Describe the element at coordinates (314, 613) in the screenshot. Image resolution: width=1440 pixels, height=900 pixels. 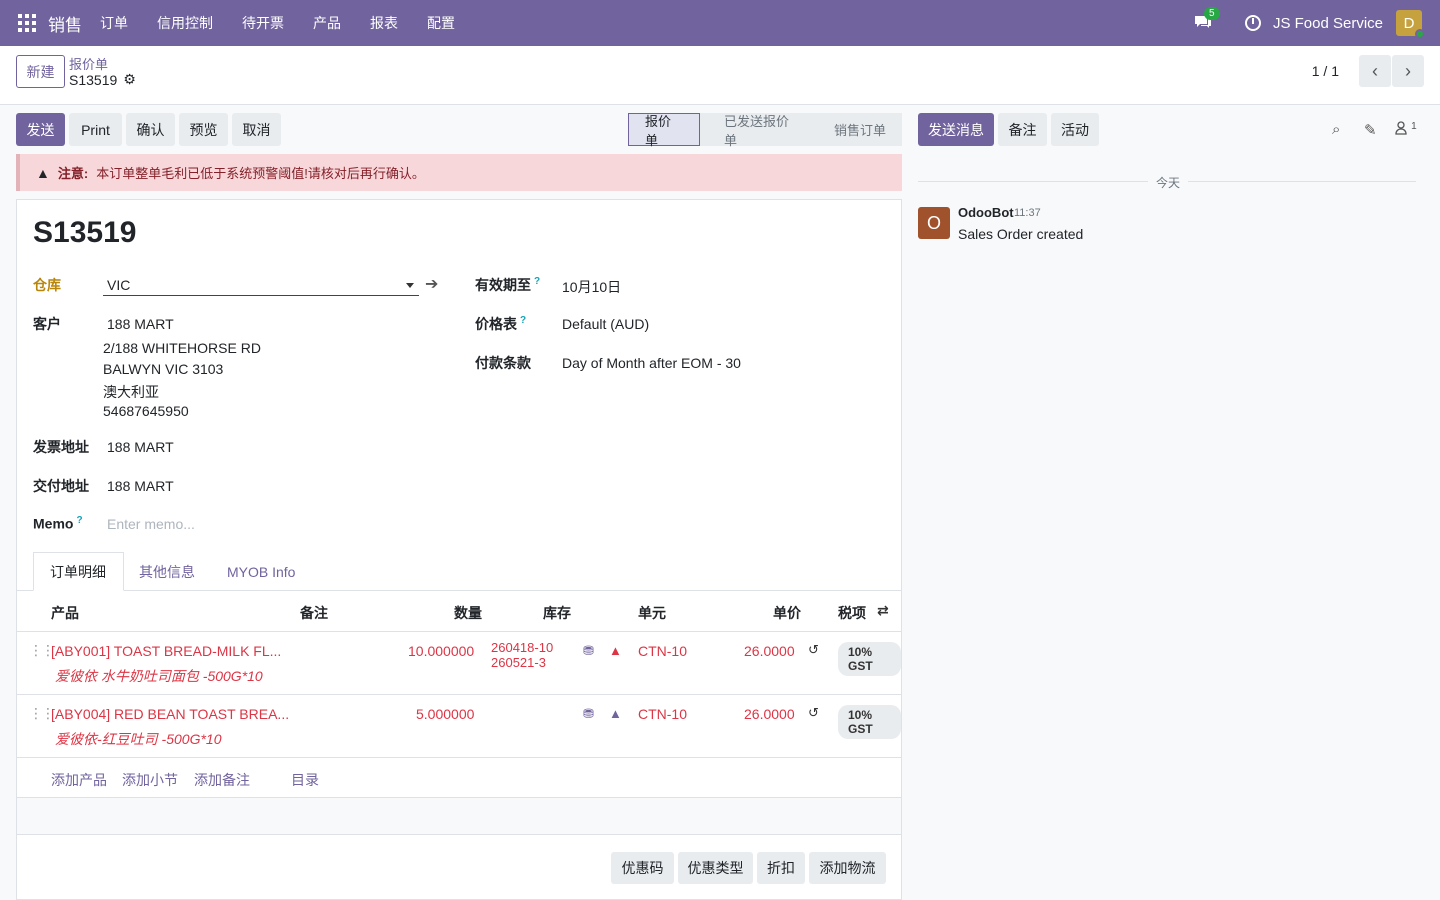
I see `col-note: 备注` at that location.